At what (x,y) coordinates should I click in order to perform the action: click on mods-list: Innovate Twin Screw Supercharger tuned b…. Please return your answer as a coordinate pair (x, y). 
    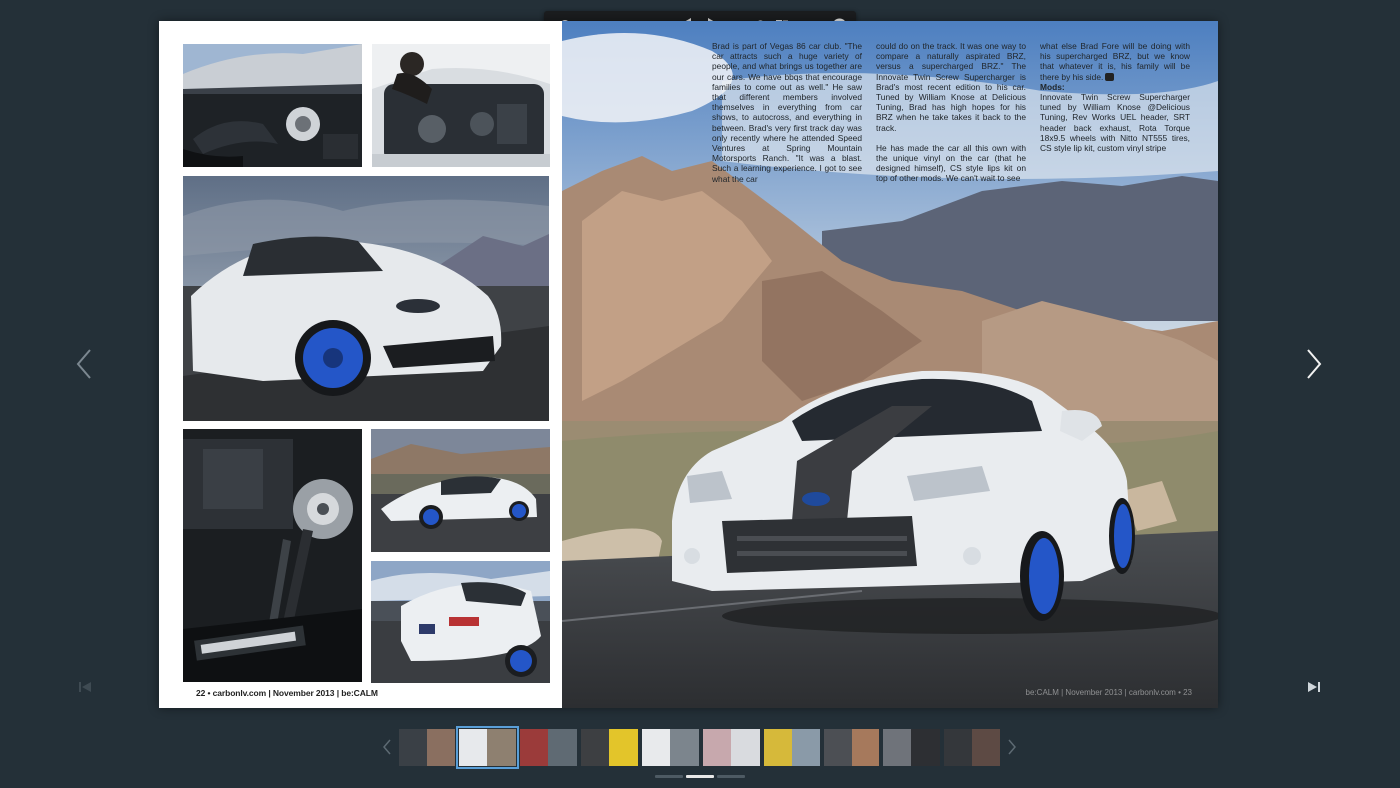
    Looking at the image, I should click on (1115, 123).